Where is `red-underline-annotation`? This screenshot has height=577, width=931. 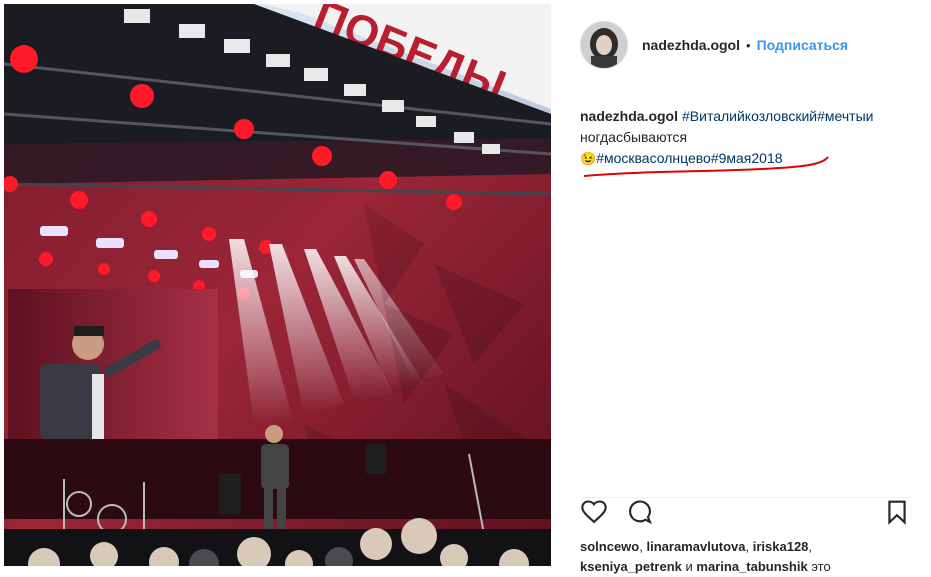 red-underline-annotation is located at coordinates (706, 166).